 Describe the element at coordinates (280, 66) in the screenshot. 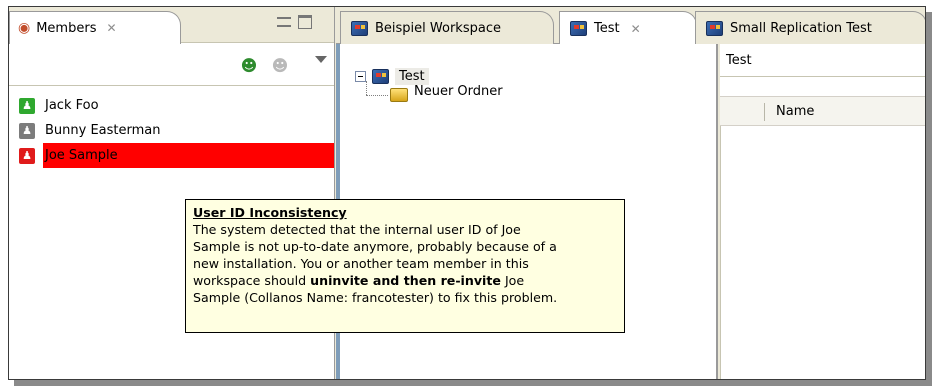

I see `remove-member-icon: ☻` at that location.